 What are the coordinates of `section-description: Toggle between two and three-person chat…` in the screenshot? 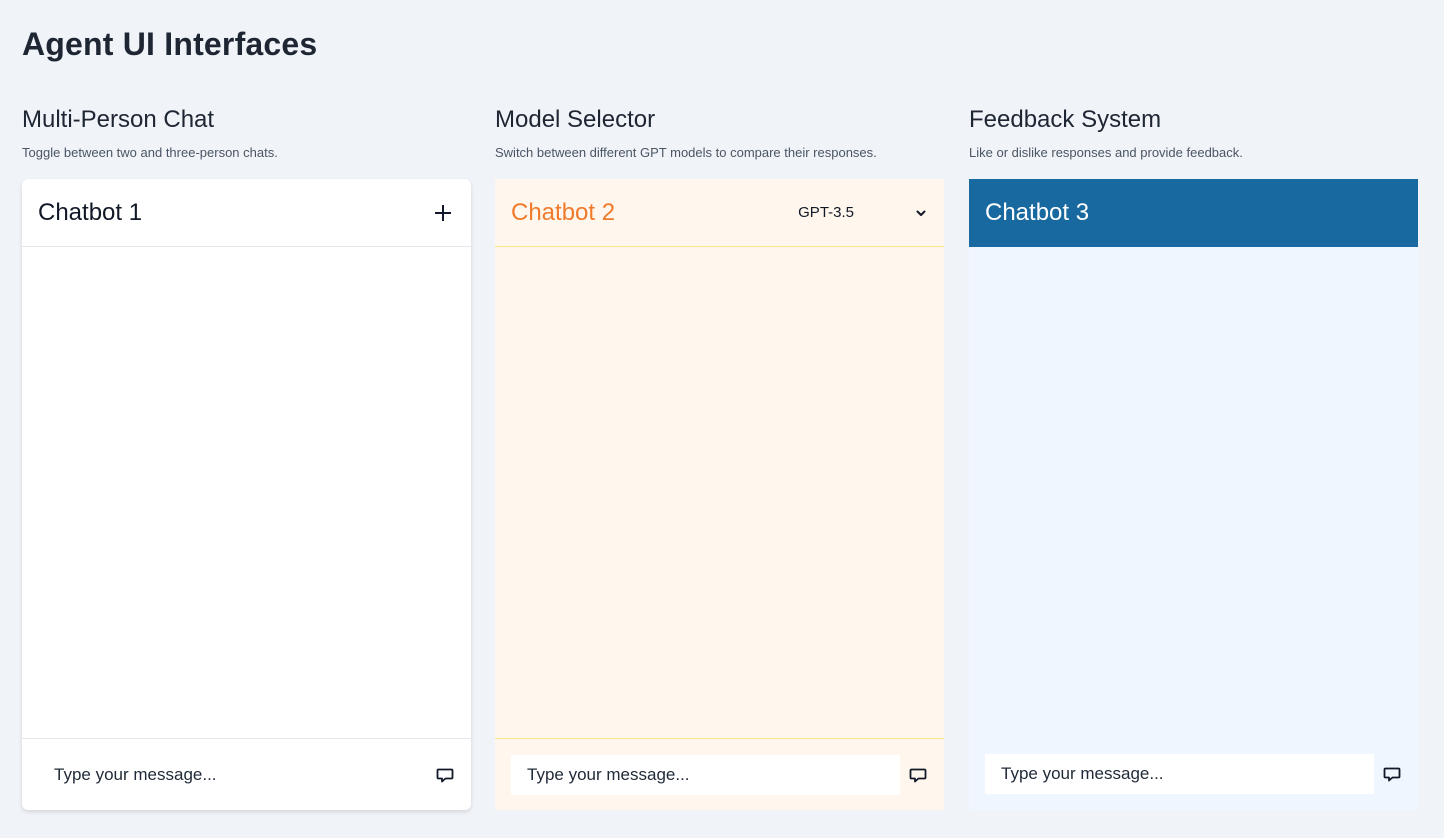 It's located at (150, 152).